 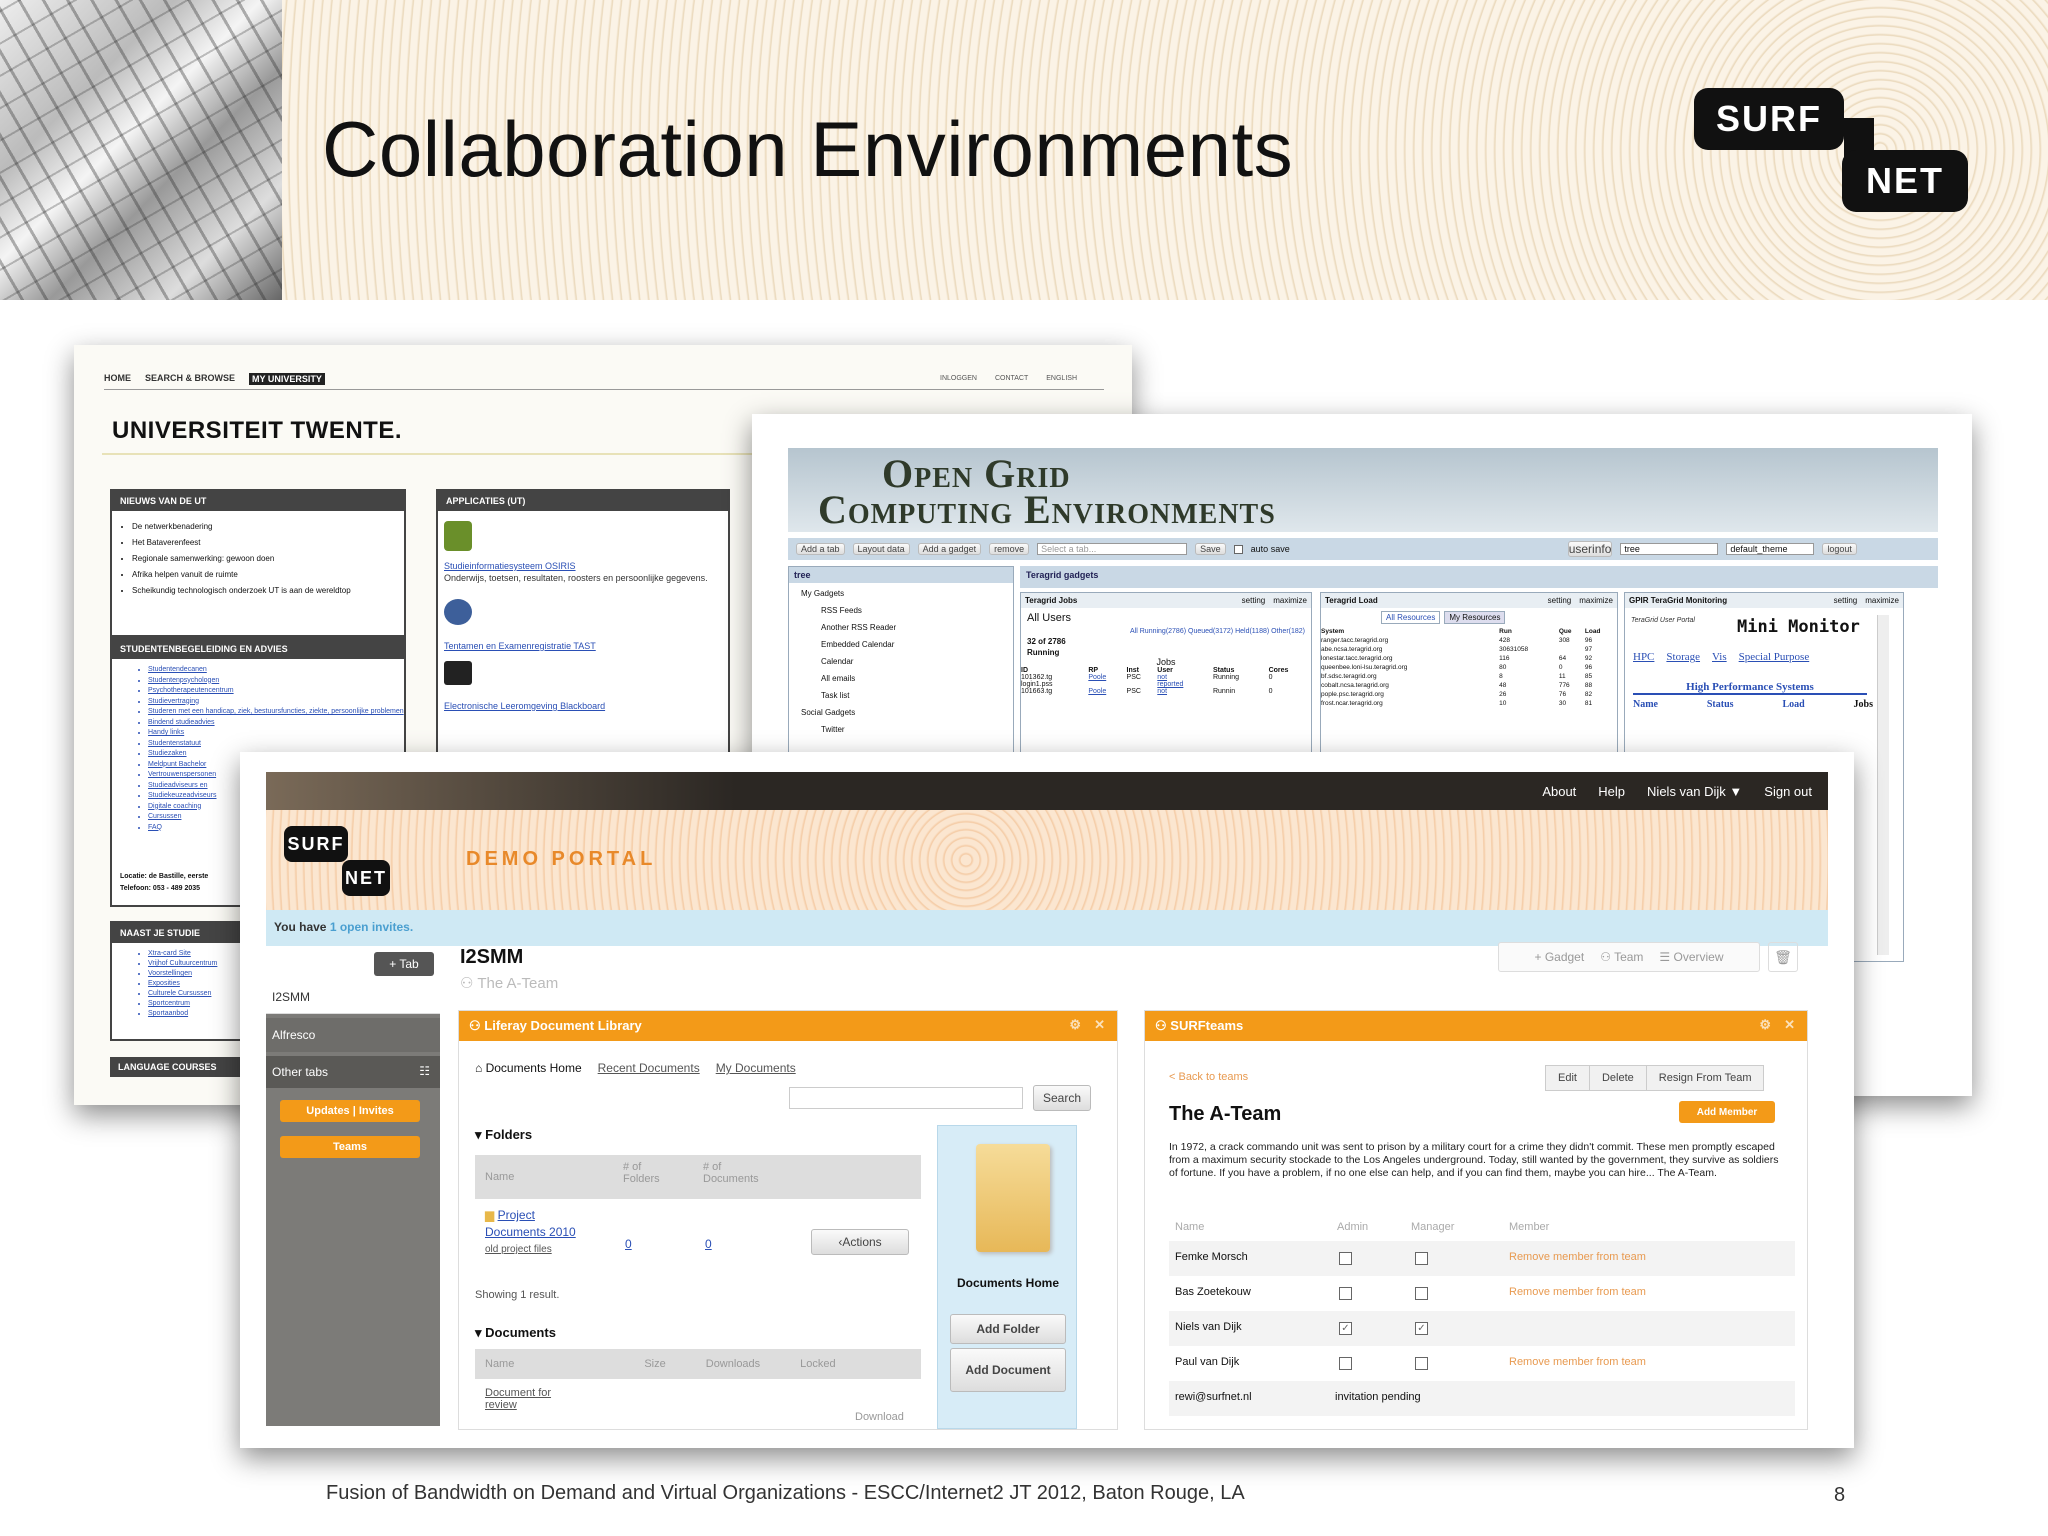 What do you see at coordinates (907, 729) in the screenshot?
I see `tree-item: Twitter` at bounding box center [907, 729].